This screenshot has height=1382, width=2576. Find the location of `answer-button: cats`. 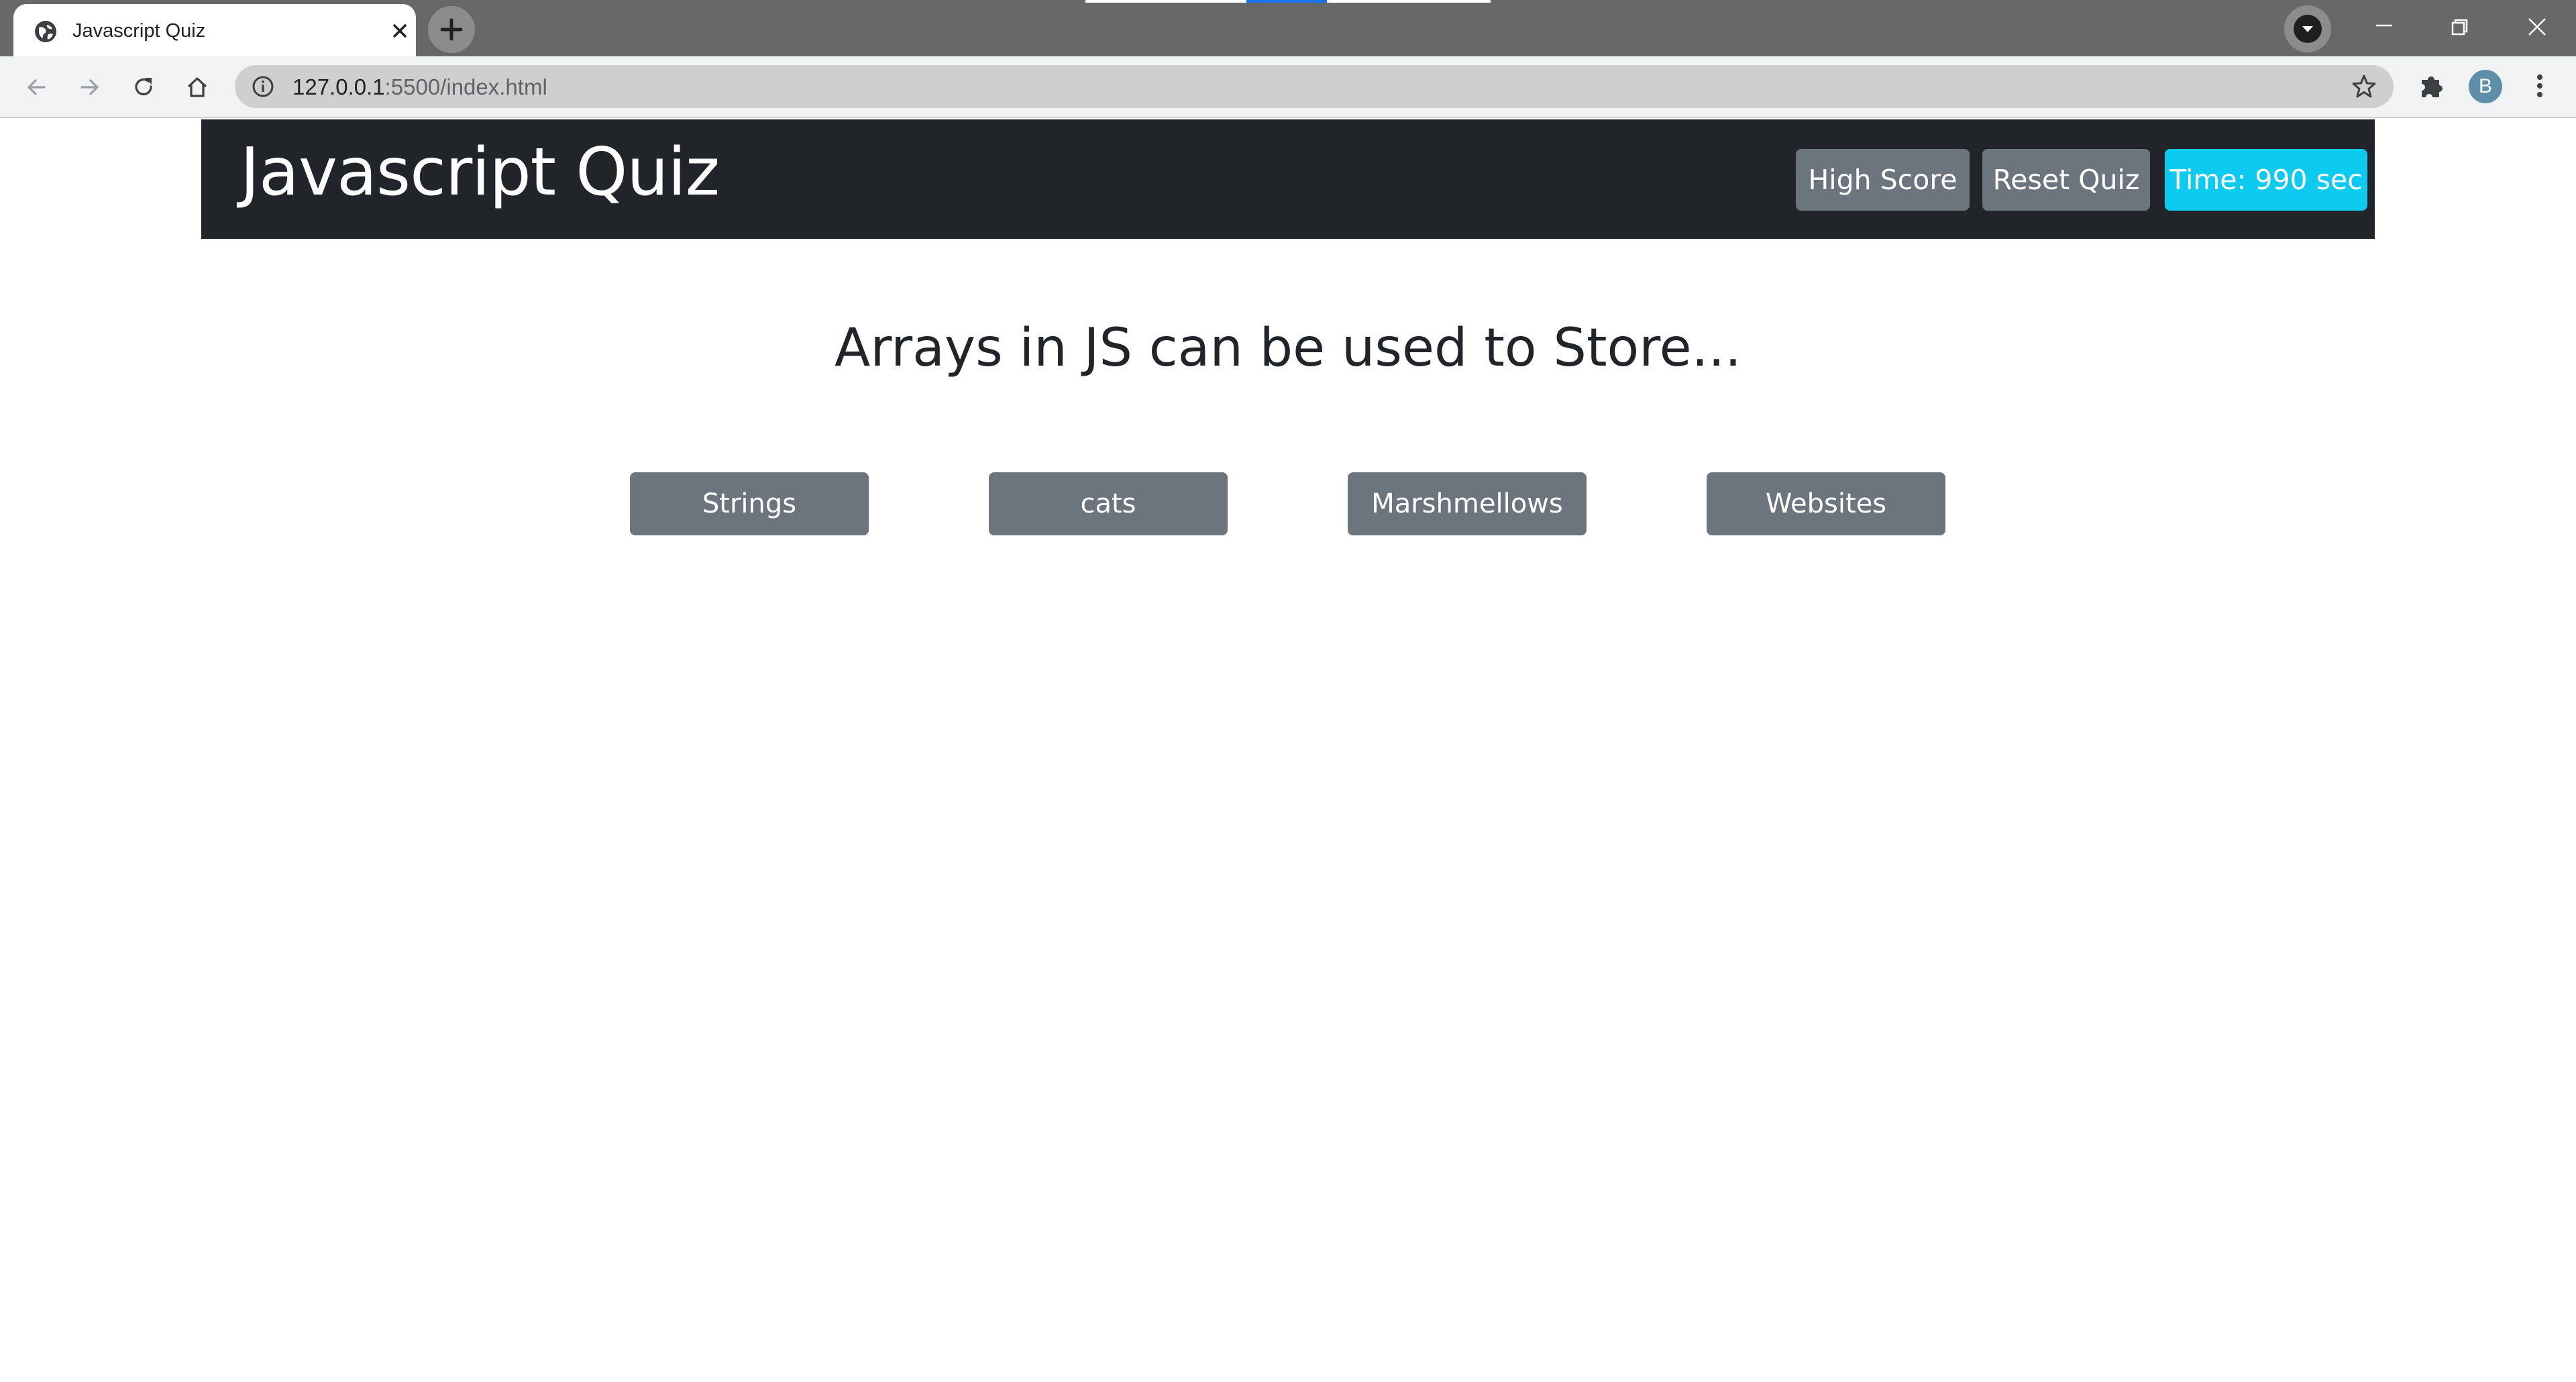

answer-button: cats is located at coordinates (1108, 503).